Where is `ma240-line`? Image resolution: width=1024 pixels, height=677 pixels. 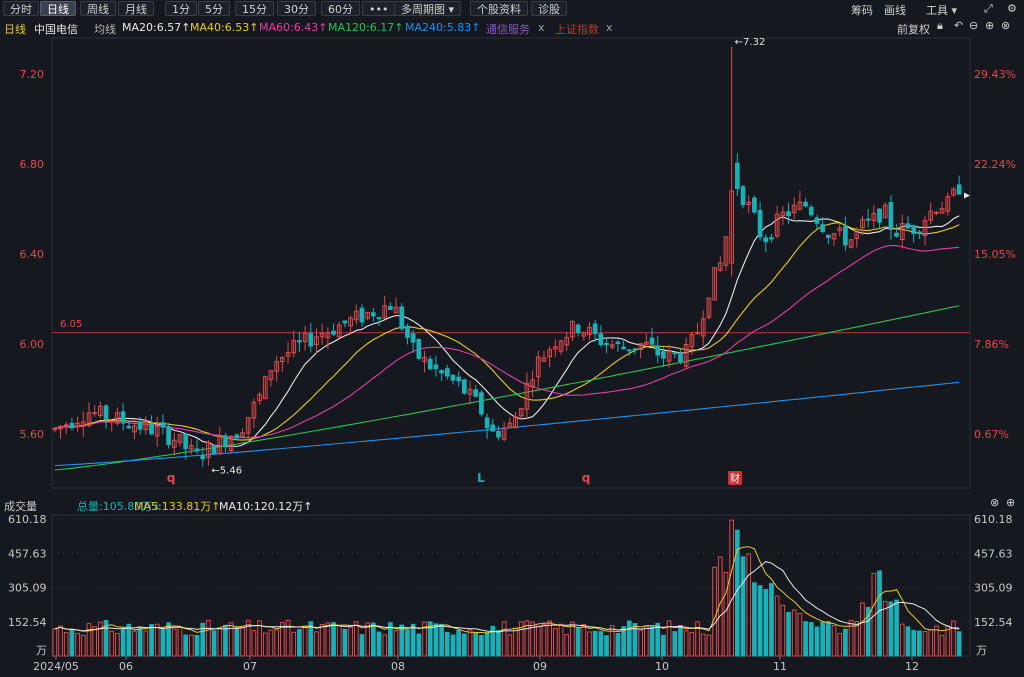 ma240-line is located at coordinates (507, 424).